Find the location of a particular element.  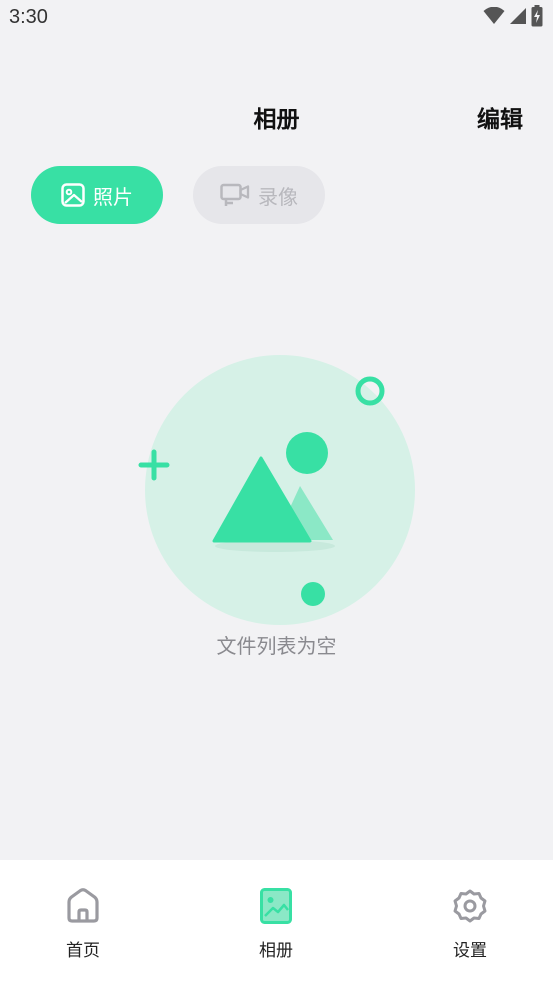

tab-videos-label: 录像 is located at coordinates (278, 196).